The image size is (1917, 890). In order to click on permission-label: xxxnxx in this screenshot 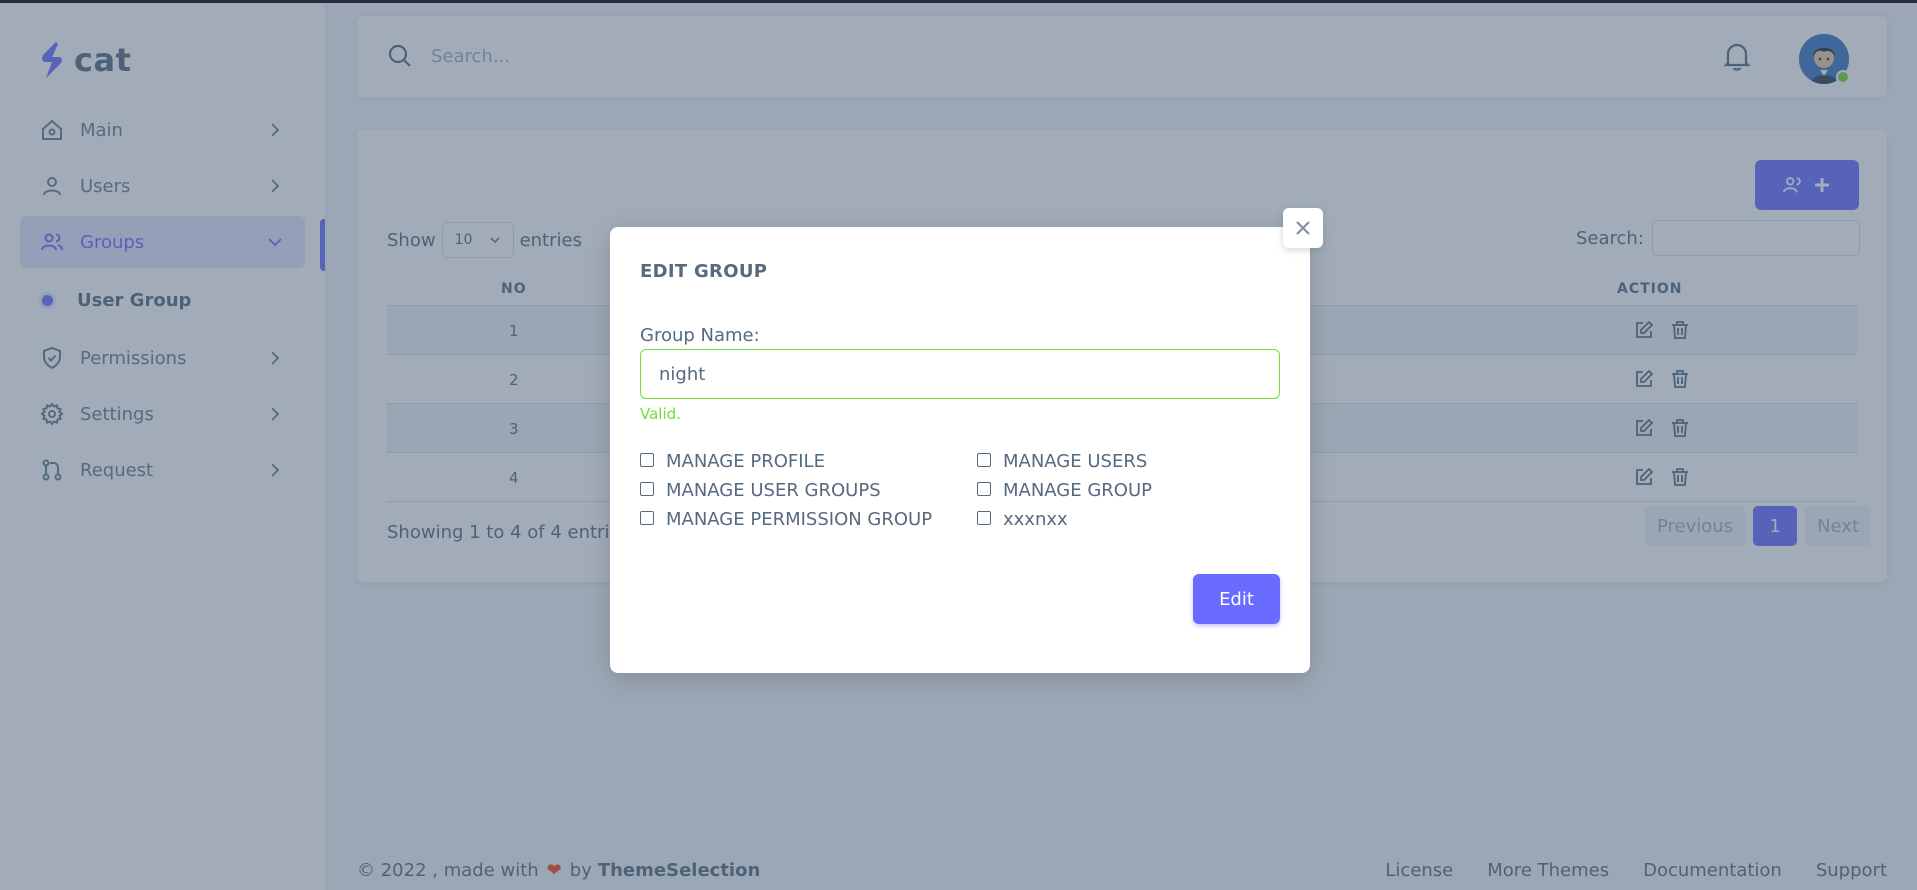, I will do `click(1035, 519)`.